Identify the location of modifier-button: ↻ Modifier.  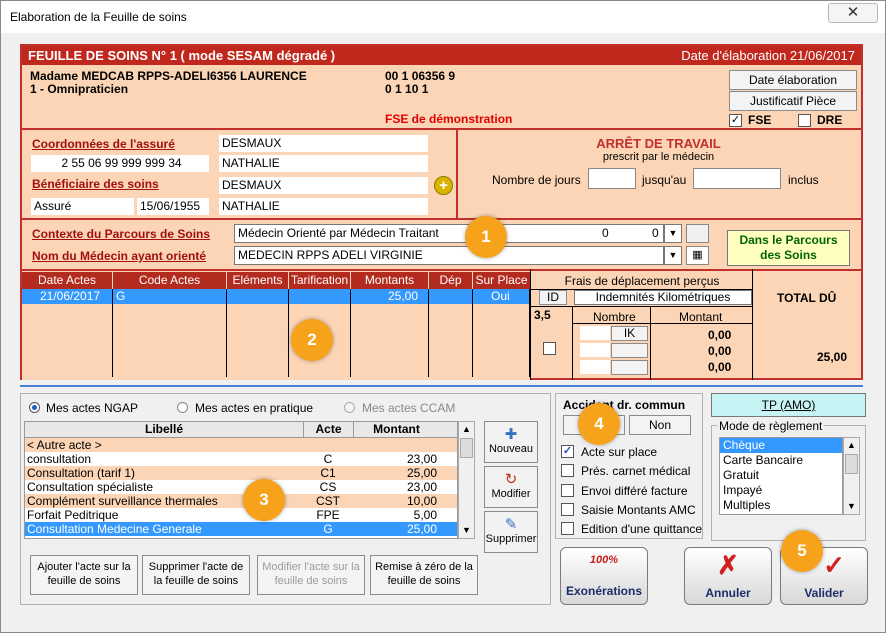
(511, 487).